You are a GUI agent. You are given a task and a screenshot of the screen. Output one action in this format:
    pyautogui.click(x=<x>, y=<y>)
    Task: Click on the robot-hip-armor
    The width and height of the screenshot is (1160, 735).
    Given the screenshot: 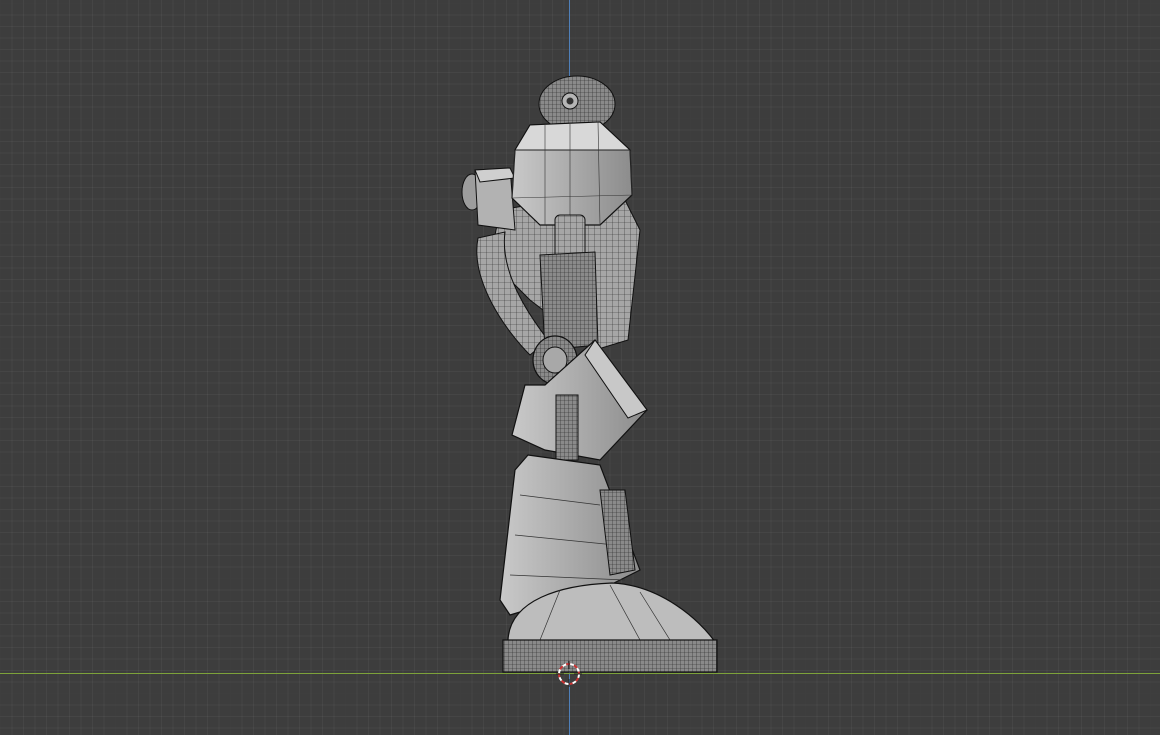 What is the action you would take?
    pyautogui.click(x=579, y=400)
    